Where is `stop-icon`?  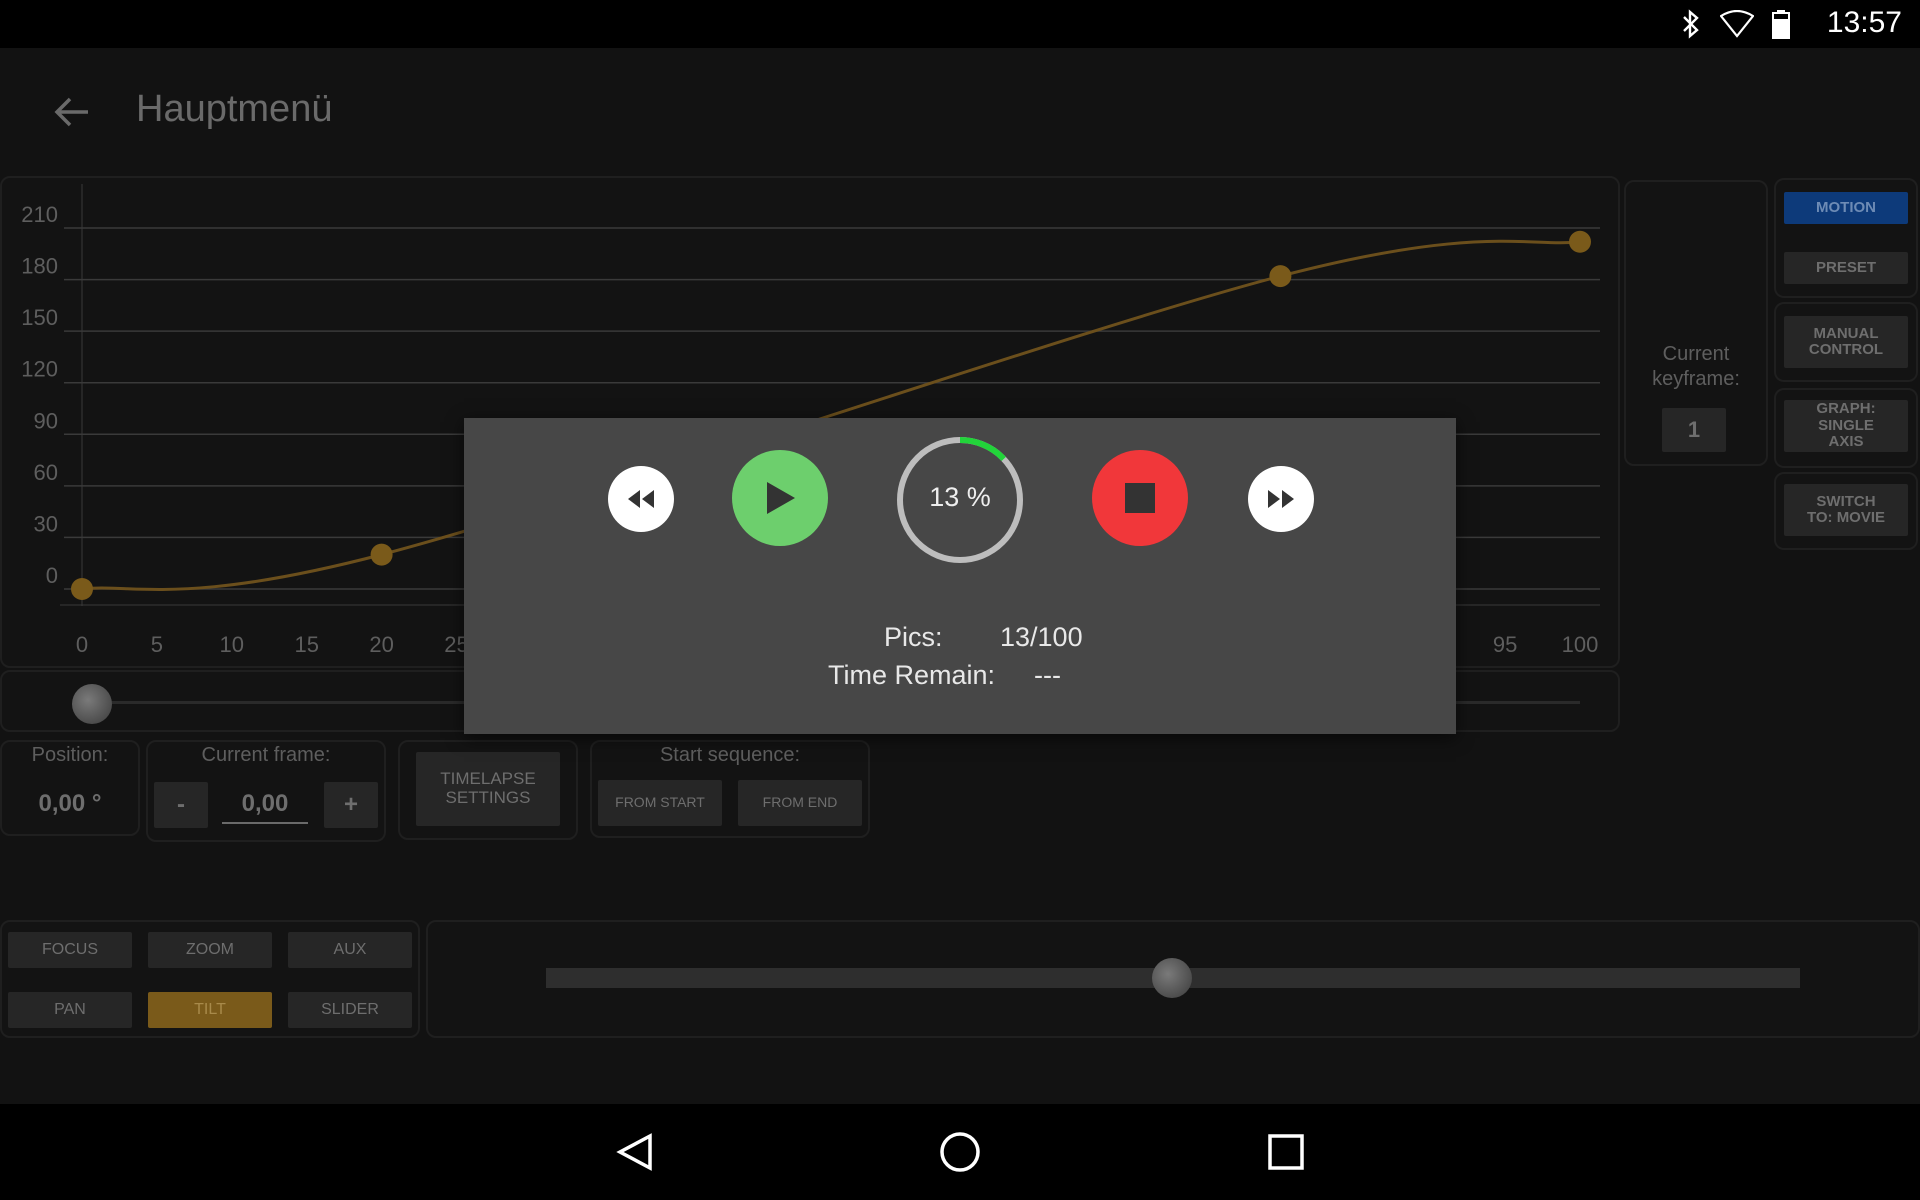 stop-icon is located at coordinates (1140, 498).